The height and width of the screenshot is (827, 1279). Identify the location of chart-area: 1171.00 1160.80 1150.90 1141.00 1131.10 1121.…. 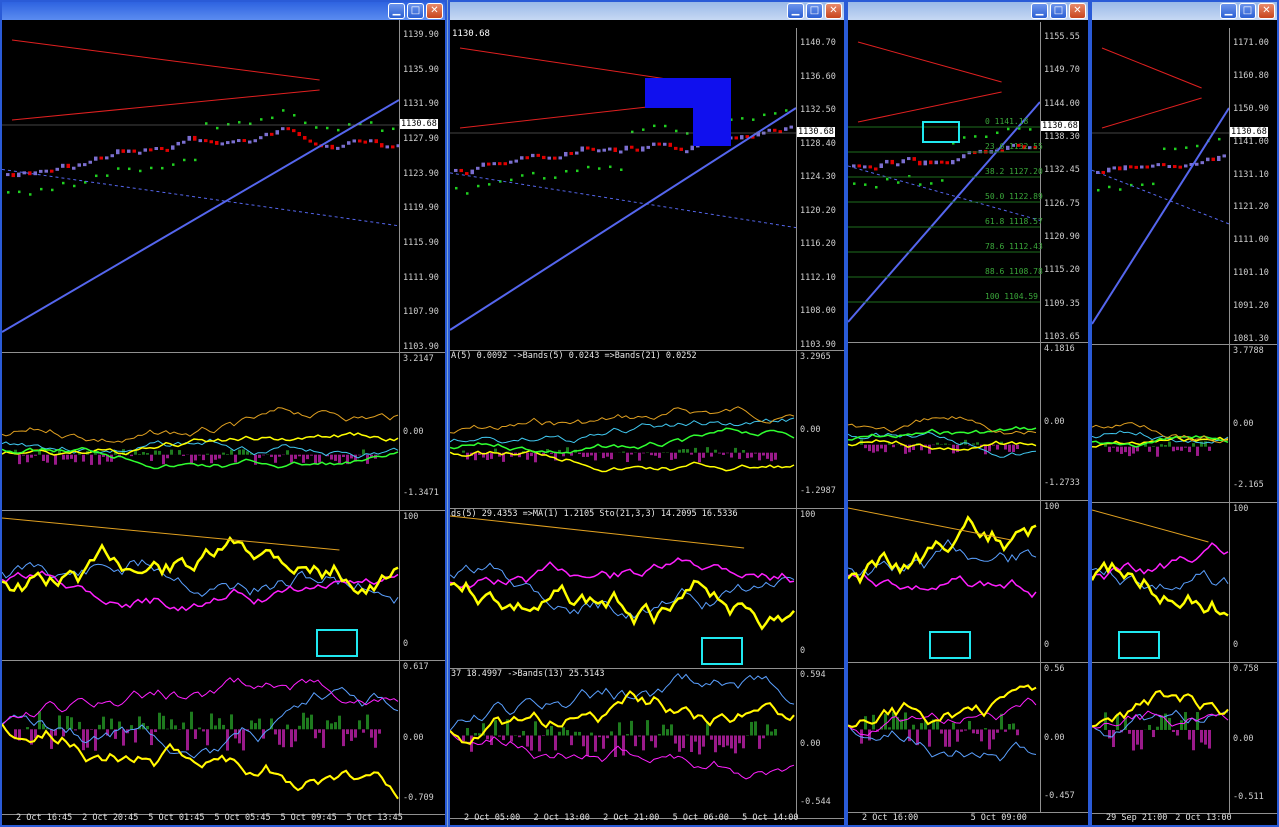
(1184, 426).